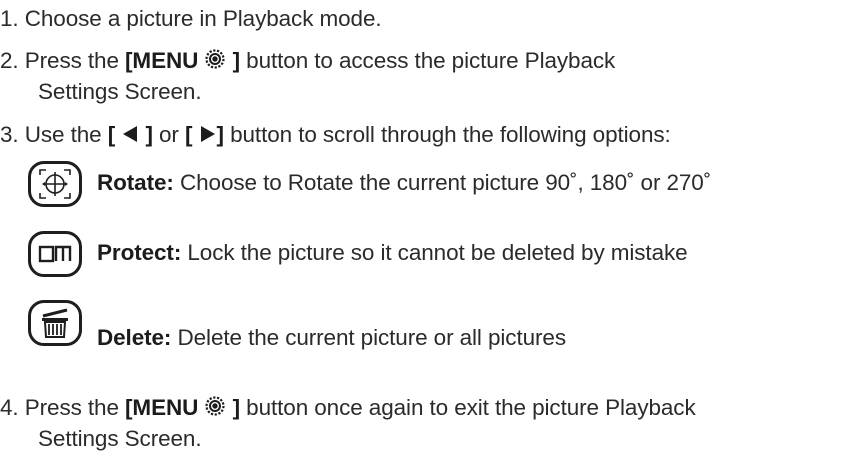 The height and width of the screenshot is (461, 866). I want to click on protect-icon, so click(55, 254).